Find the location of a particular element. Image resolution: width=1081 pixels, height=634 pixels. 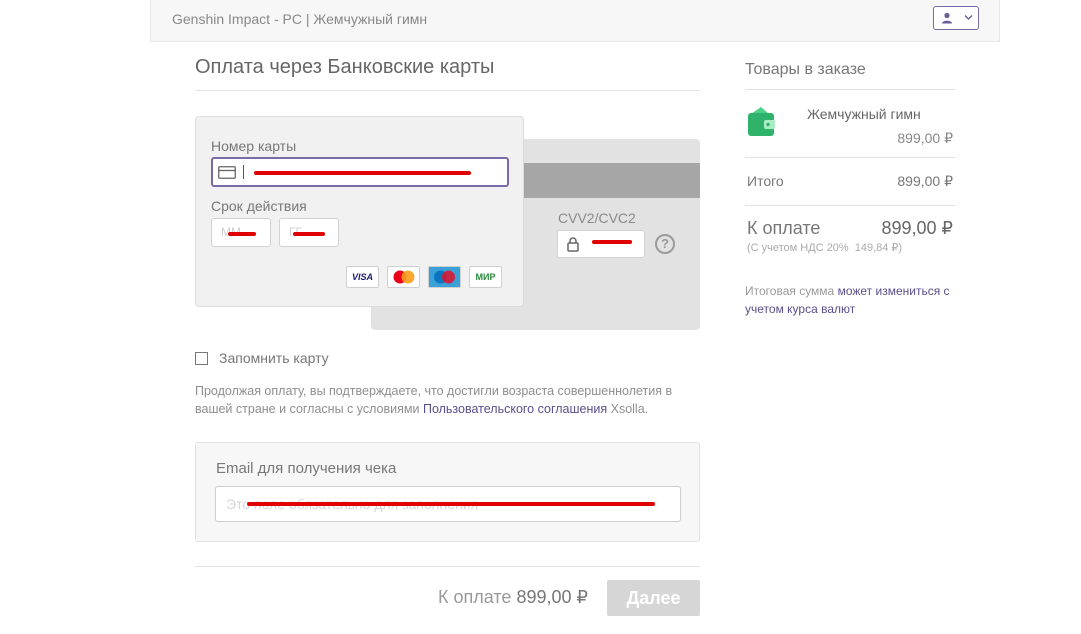

remember-card-row: Запомнить карту is located at coordinates (262, 358).